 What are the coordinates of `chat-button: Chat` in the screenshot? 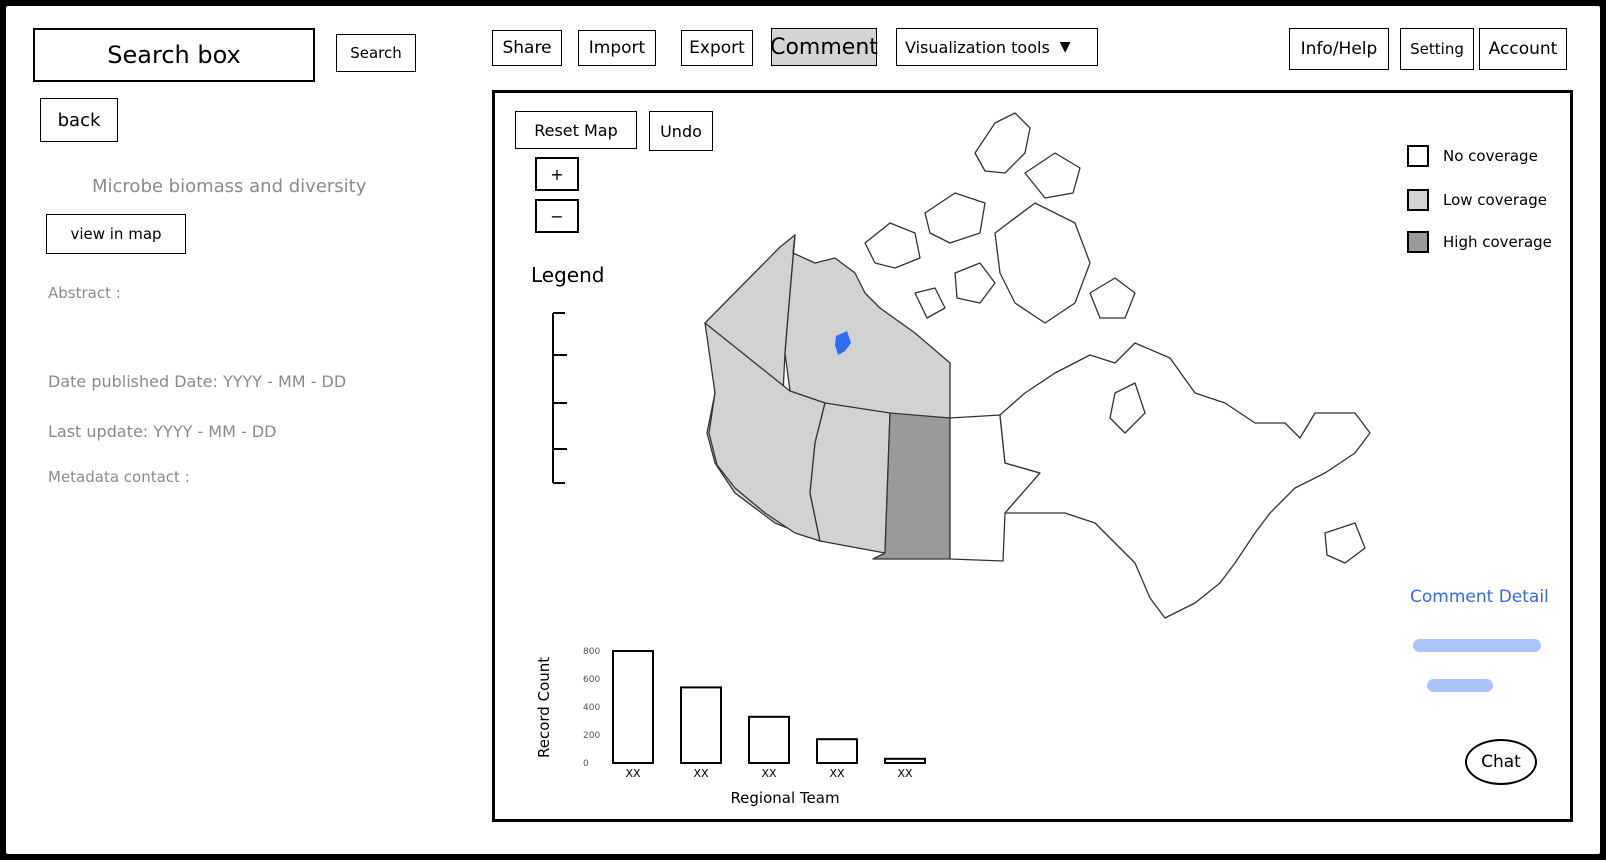 It's located at (1501, 762).